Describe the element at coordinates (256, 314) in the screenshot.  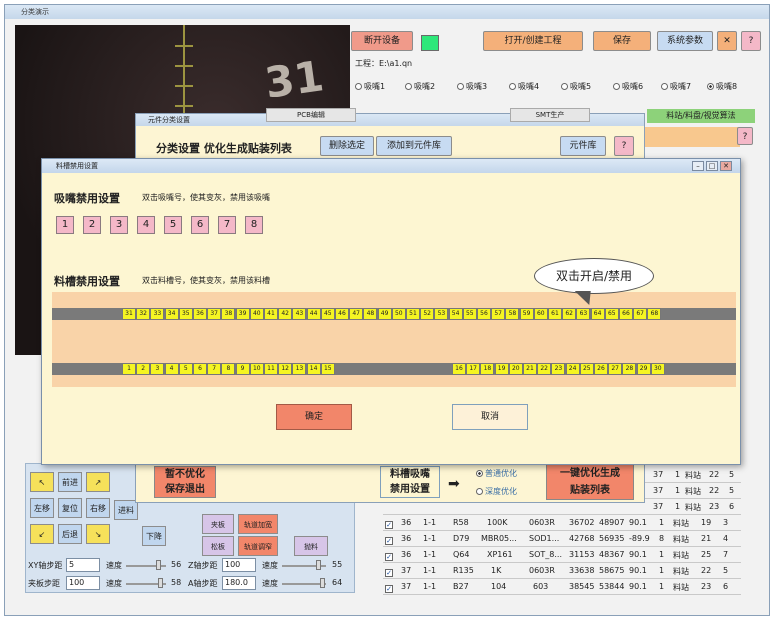
I see `feeder-slot-40: 40` at that location.